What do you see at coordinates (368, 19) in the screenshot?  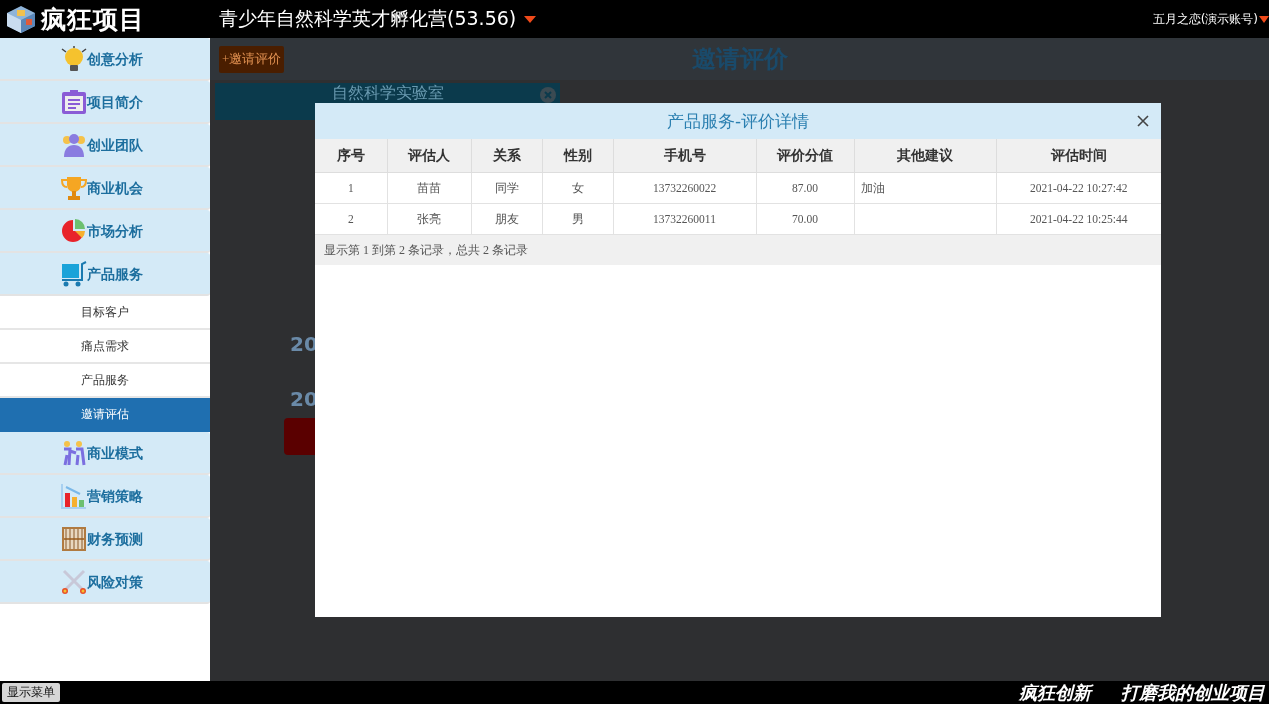 I see `project-title: 青少年自然科学英才孵化营(53.56)` at bounding box center [368, 19].